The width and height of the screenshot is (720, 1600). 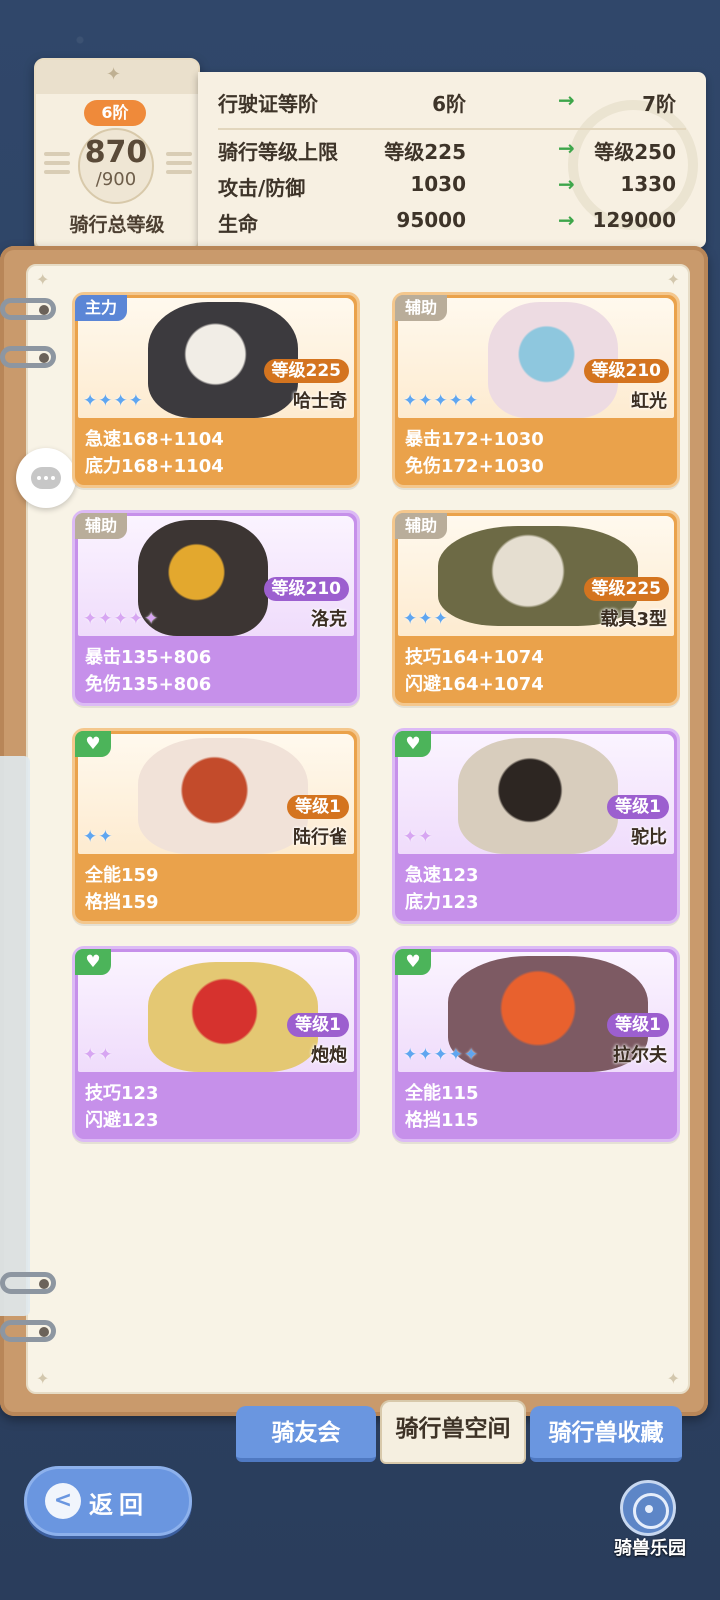 What do you see at coordinates (438, 184) in the screenshot?
I see `stat-current: 1030` at bounding box center [438, 184].